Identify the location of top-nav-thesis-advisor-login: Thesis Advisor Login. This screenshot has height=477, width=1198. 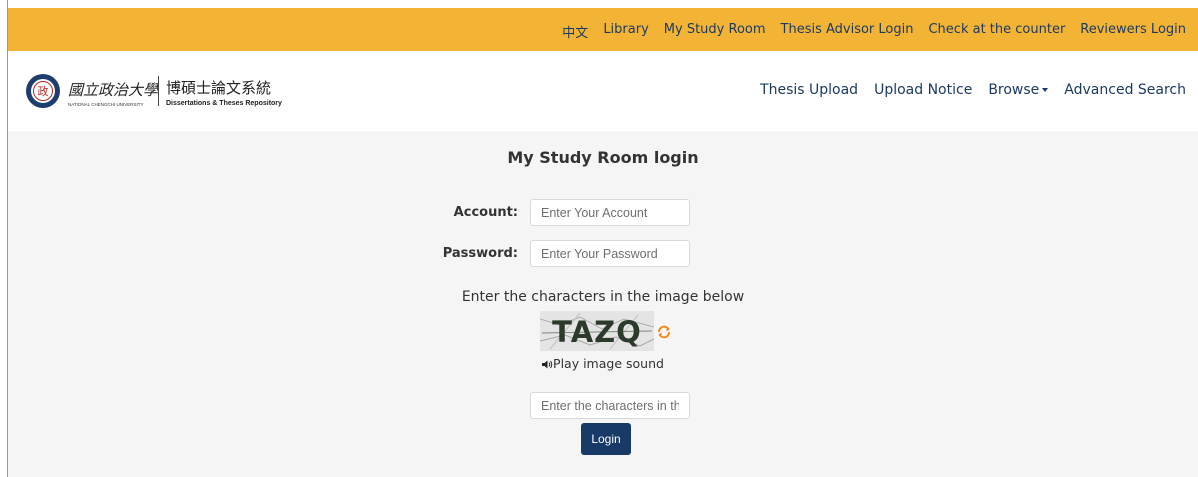
(847, 31).